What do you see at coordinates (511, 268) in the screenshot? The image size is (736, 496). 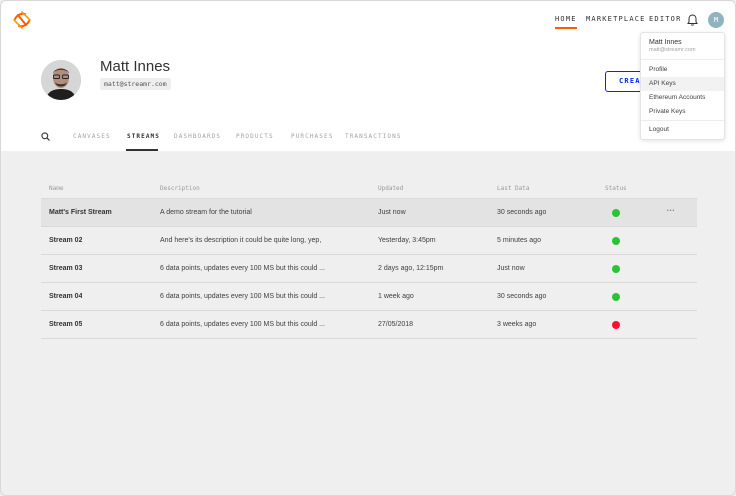 I see `stream-last-data: Just now` at bounding box center [511, 268].